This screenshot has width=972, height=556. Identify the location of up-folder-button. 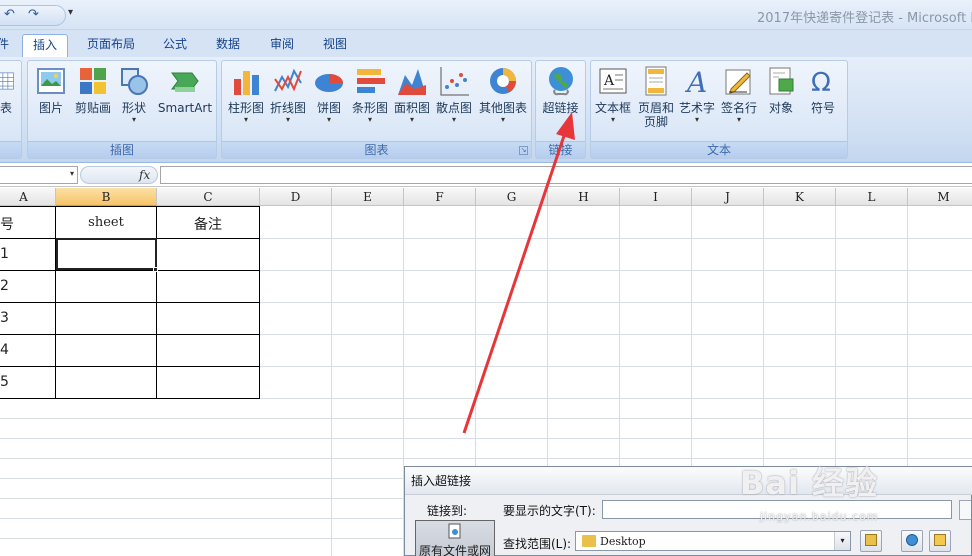
(871, 541).